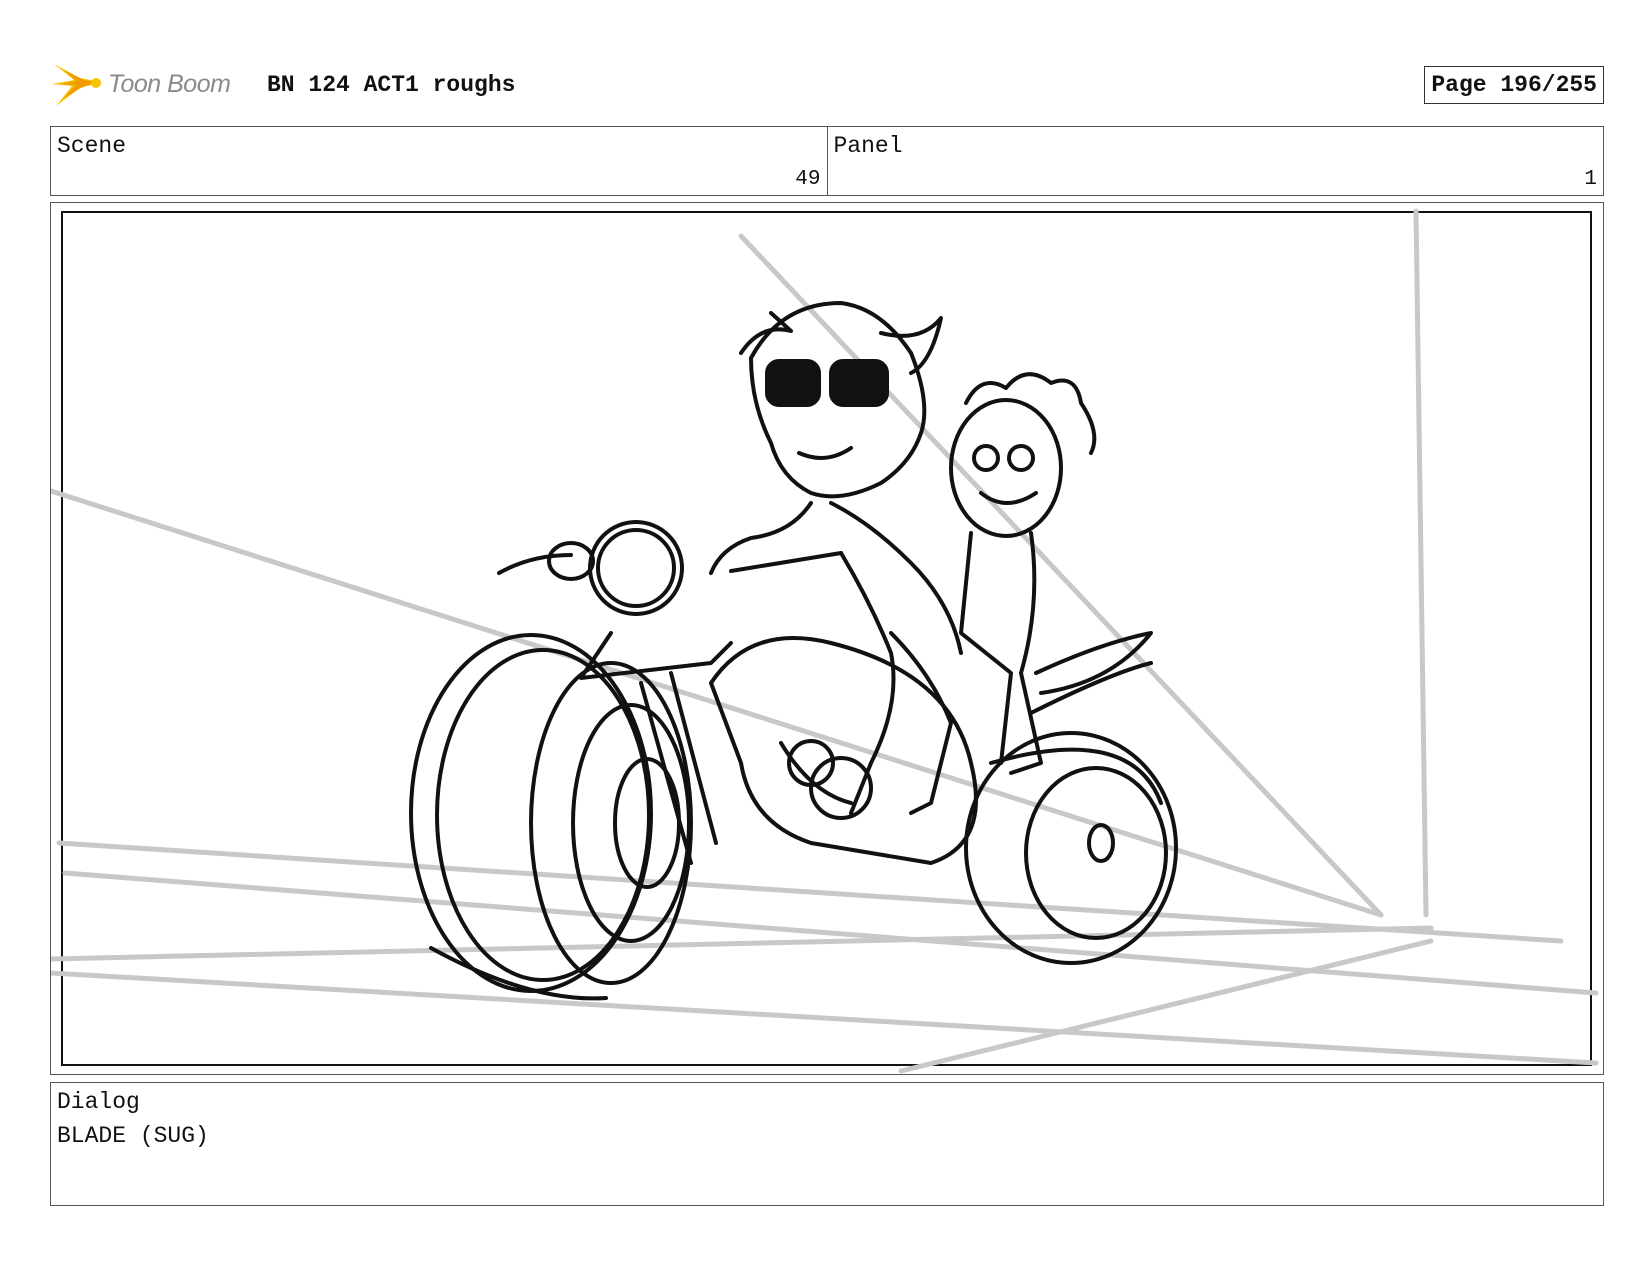  What do you see at coordinates (808, 179) in the screenshot?
I see `scene-number: 49` at bounding box center [808, 179].